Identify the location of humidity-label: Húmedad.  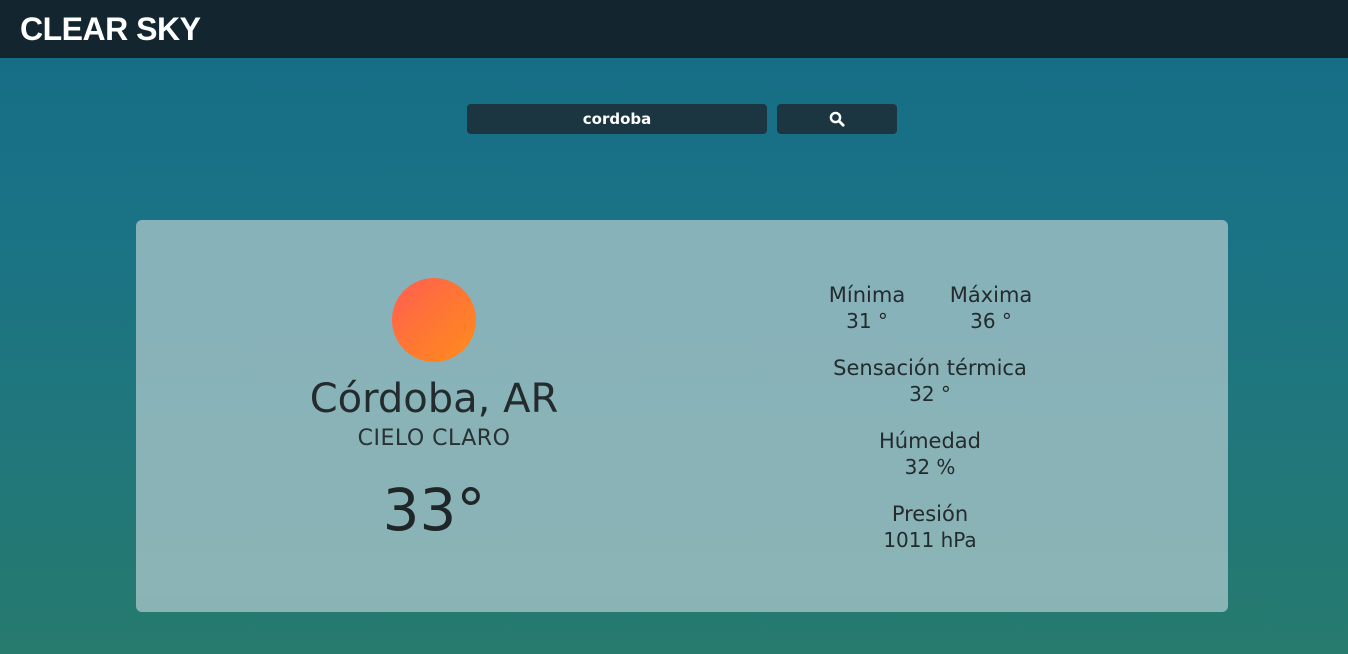
(929, 441).